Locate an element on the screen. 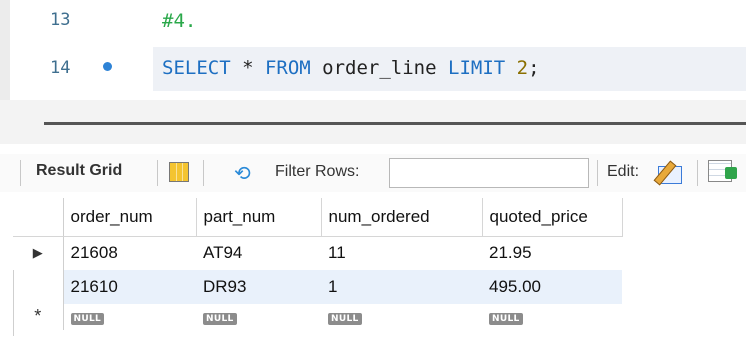 Image resolution: width=746 pixels, height=354 pixels. column-header-part-num: part_num is located at coordinates (259, 217).